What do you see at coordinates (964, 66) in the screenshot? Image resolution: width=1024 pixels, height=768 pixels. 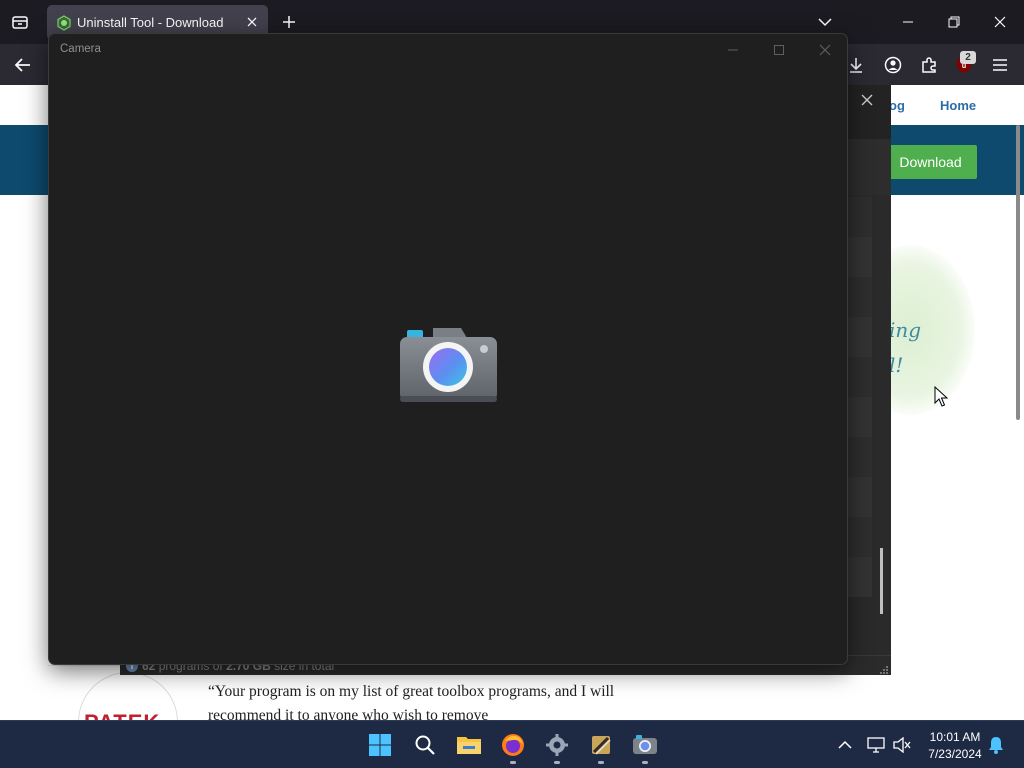 I see `svg-text: u` at bounding box center [964, 66].